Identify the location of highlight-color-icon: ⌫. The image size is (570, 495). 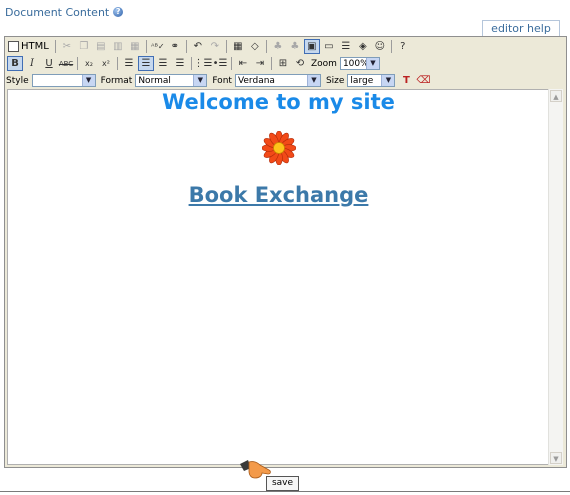
(423, 80).